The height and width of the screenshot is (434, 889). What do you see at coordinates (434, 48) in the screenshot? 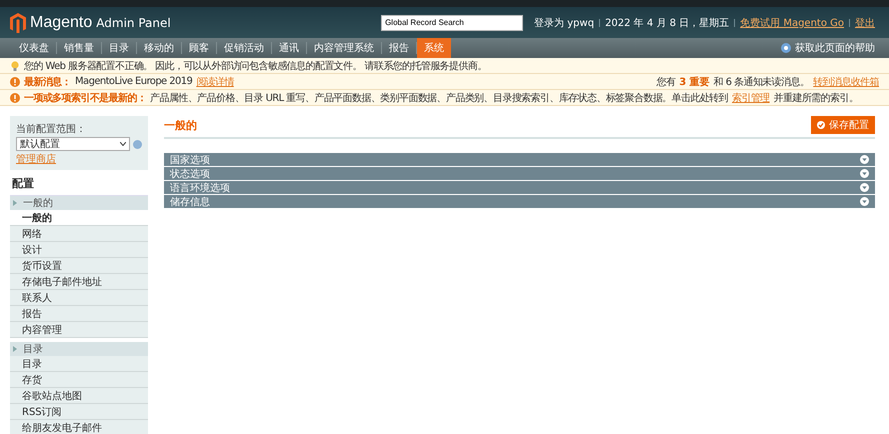
I see `nav-tab: 系统` at bounding box center [434, 48].